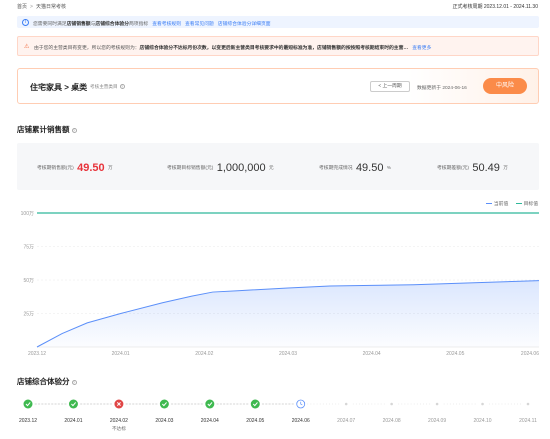 This screenshot has height=439, width=550. Describe the element at coordinates (301, 421) in the screenshot. I see `month-label: 2024.06` at that location.